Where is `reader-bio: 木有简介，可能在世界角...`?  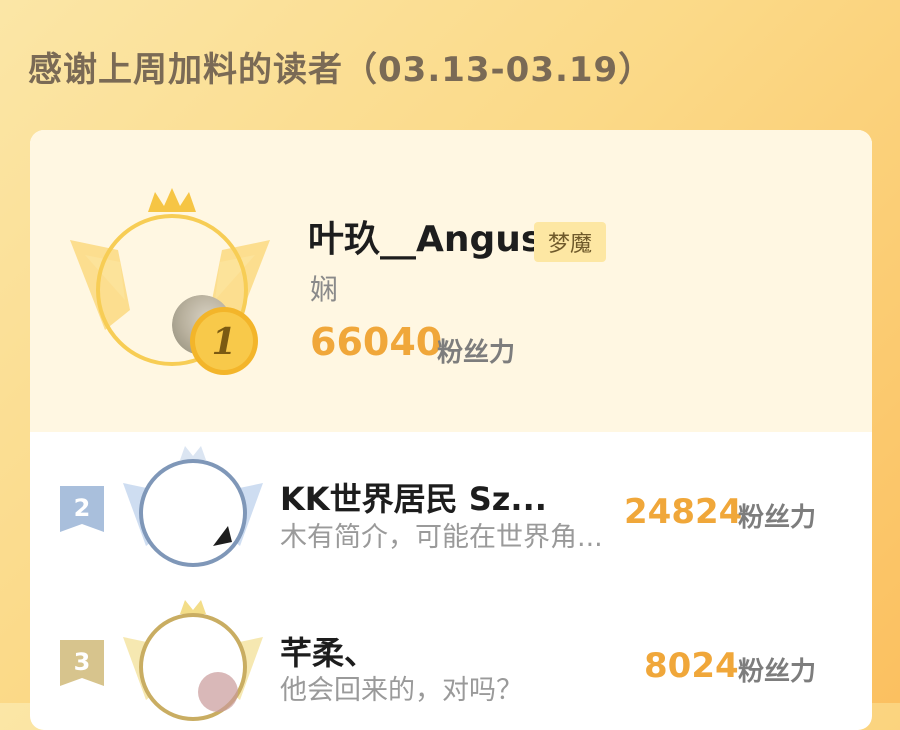
reader-bio: 木有简介，可能在世界角... is located at coordinates (441, 537).